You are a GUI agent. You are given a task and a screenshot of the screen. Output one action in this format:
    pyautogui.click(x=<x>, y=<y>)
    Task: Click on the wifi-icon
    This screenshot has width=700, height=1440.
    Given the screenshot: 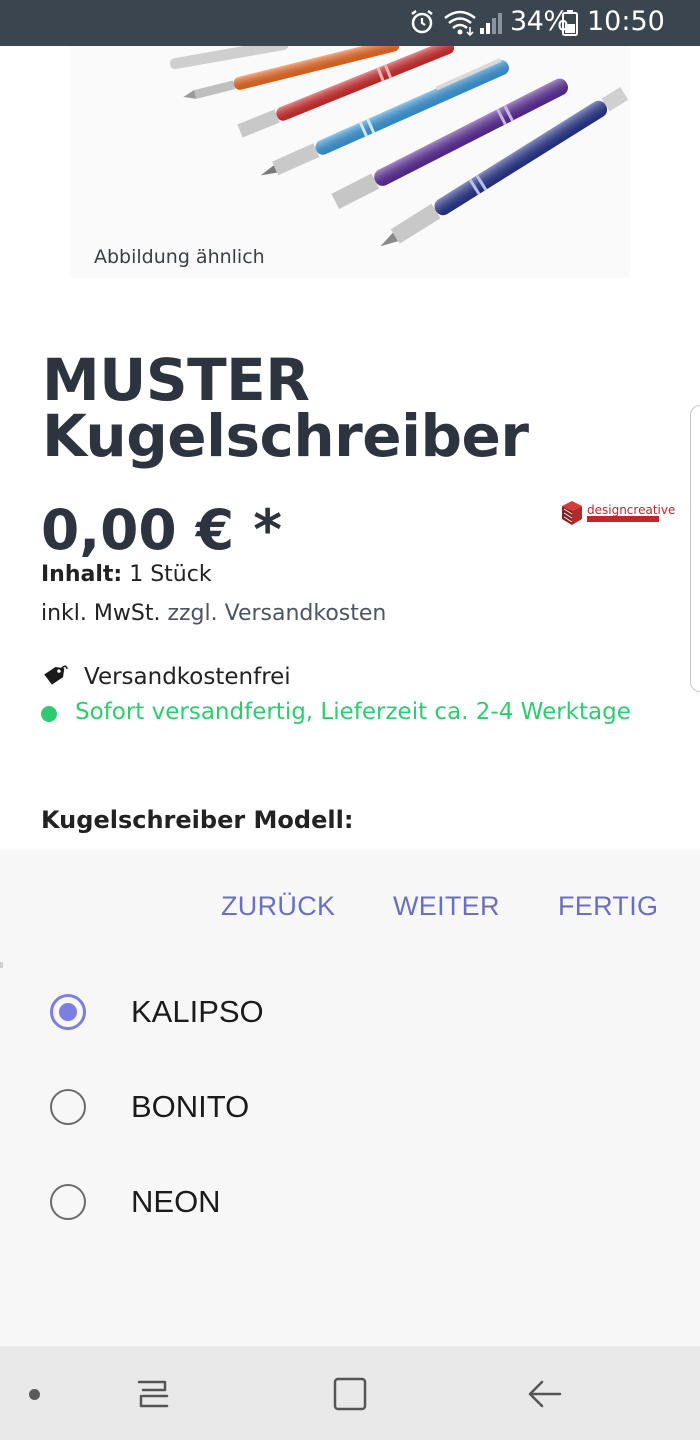 What is the action you would take?
    pyautogui.click(x=460, y=23)
    